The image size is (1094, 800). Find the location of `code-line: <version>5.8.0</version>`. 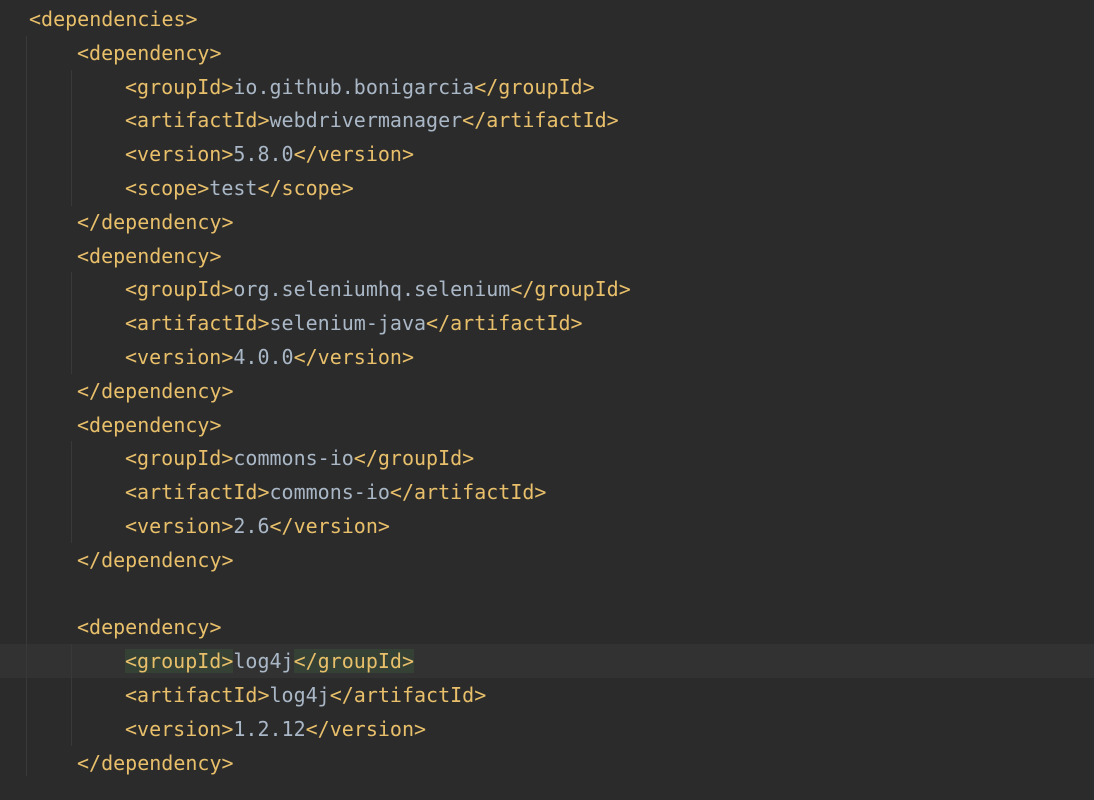

code-line: <version>5.8.0</version> is located at coordinates (269, 154).